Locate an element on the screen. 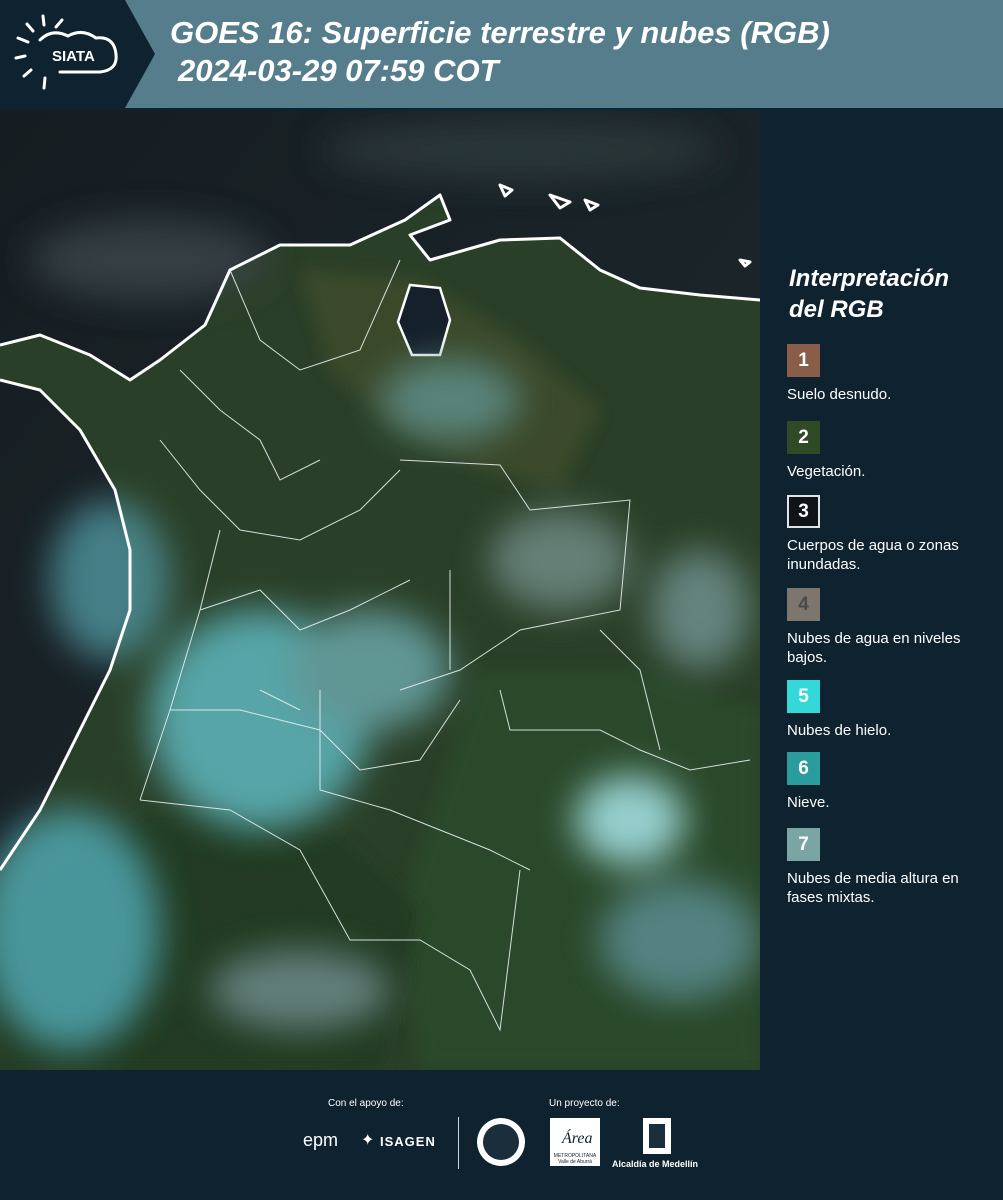 This screenshot has height=1200, width=1003. siata-logo: SIATA is located at coordinates (77, 54).